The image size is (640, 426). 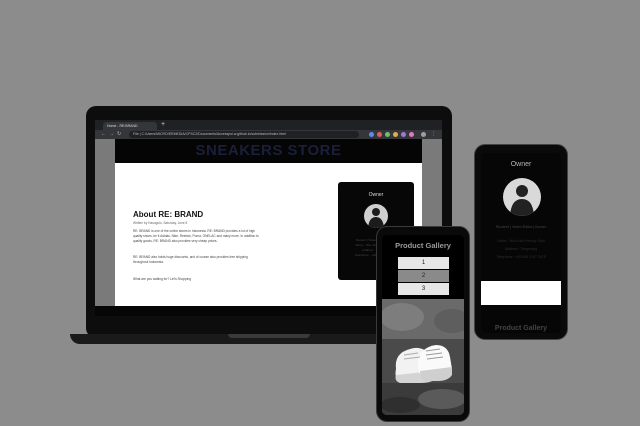 I want to click on site-title: SNEAKERS STORE, so click(x=268, y=150).